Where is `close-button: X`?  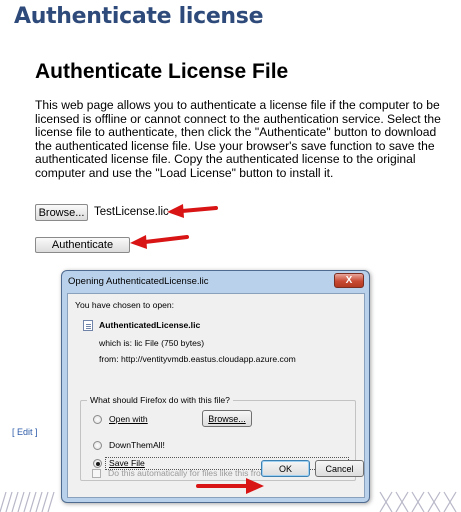
close-button: X is located at coordinates (349, 280).